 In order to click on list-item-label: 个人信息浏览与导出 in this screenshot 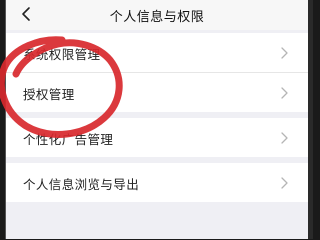, I will do `click(81, 184)`.